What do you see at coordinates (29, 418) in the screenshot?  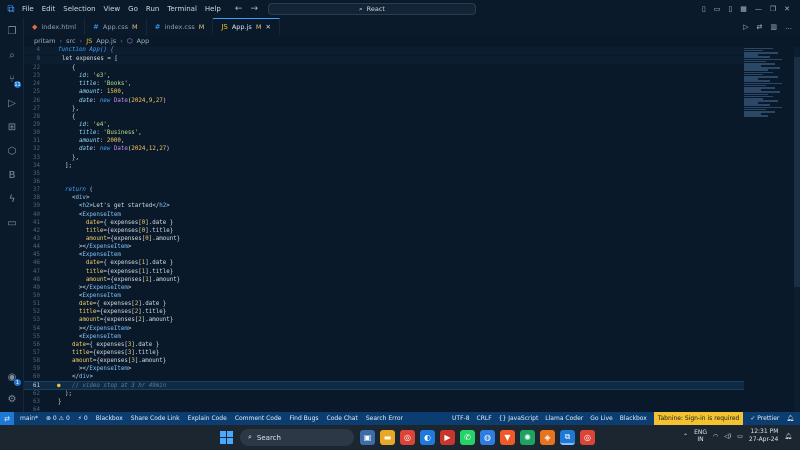 I see `git-branch: main*` at bounding box center [29, 418].